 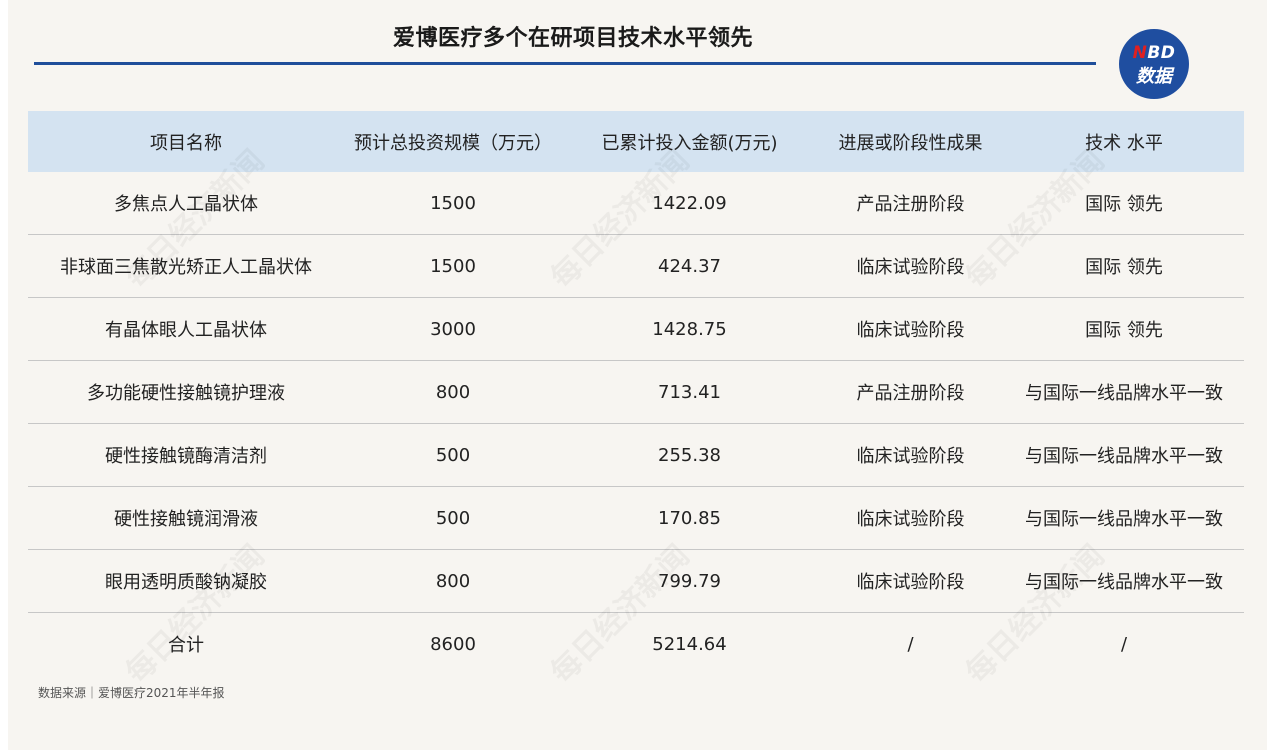 I want to click on table-row: 硬性接触镜润滑液 500 170.85 临床试验阶段 与国际一线品牌水平一致, so click(x=636, y=518).